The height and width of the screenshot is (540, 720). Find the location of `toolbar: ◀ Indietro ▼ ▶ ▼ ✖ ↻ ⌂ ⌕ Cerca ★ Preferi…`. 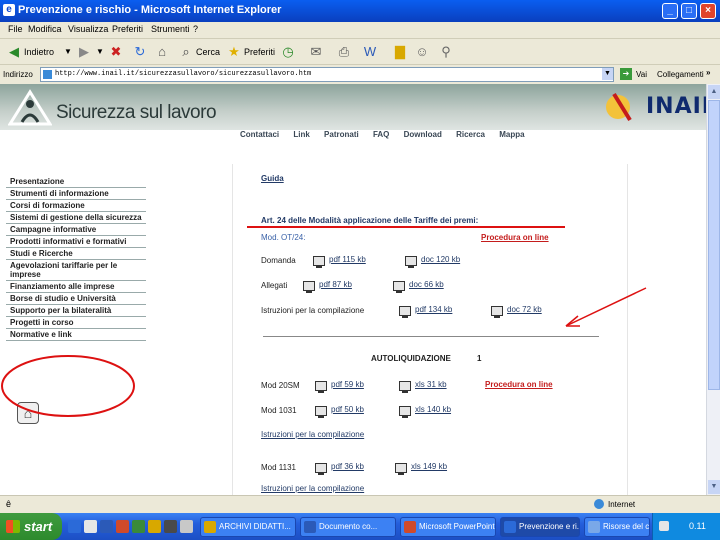

toolbar: ◀ Indietro ▼ ▶ ▼ ✖ ↻ ⌂ ⌕ Cerca ★ Preferi… is located at coordinates (360, 51).